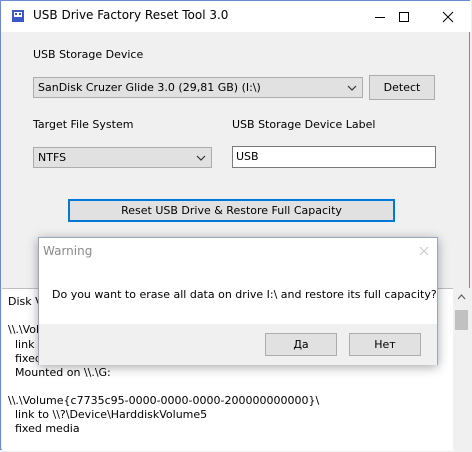  I want to click on reset-button: Reset USB Drive & Restore Full Capacity, so click(231, 210).